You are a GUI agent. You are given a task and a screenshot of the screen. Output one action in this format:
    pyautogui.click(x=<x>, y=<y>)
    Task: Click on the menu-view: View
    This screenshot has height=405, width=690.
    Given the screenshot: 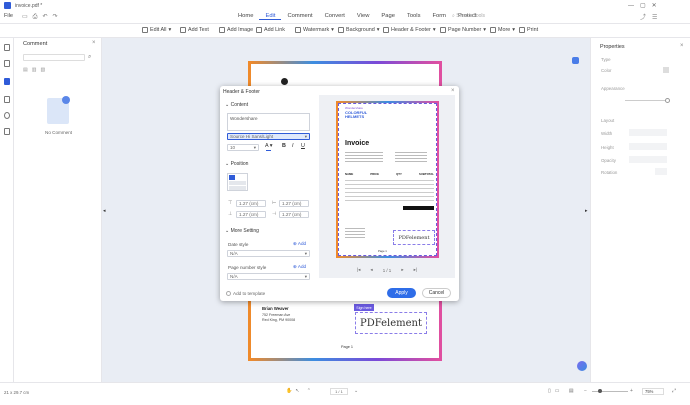 What is the action you would take?
    pyautogui.click(x=363, y=16)
    